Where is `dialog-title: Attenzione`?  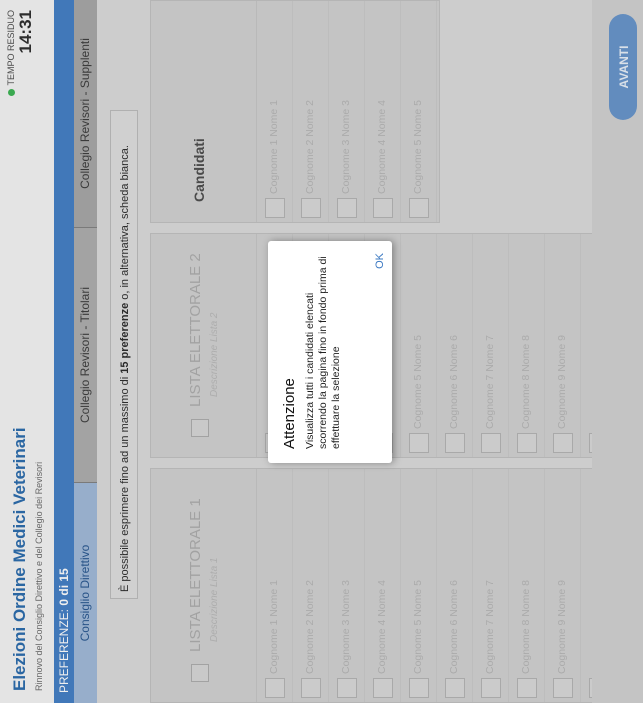
dialog-title: Attenzione is located at coordinates (289, 413).